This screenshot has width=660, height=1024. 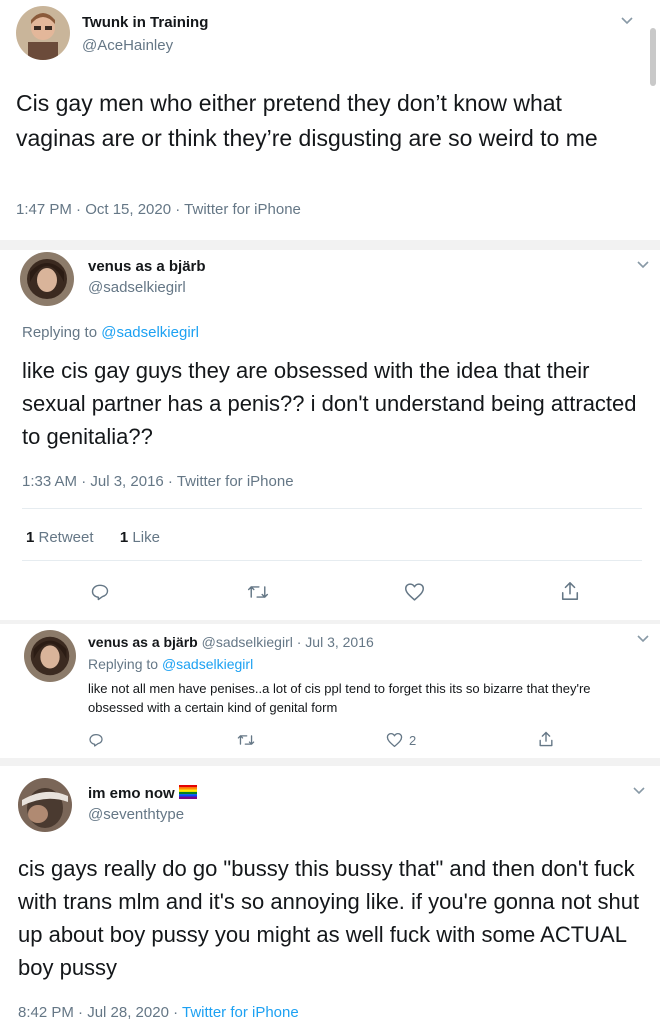 What do you see at coordinates (145, 22) in the screenshot?
I see `display-name: Twunk in Training` at bounding box center [145, 22].